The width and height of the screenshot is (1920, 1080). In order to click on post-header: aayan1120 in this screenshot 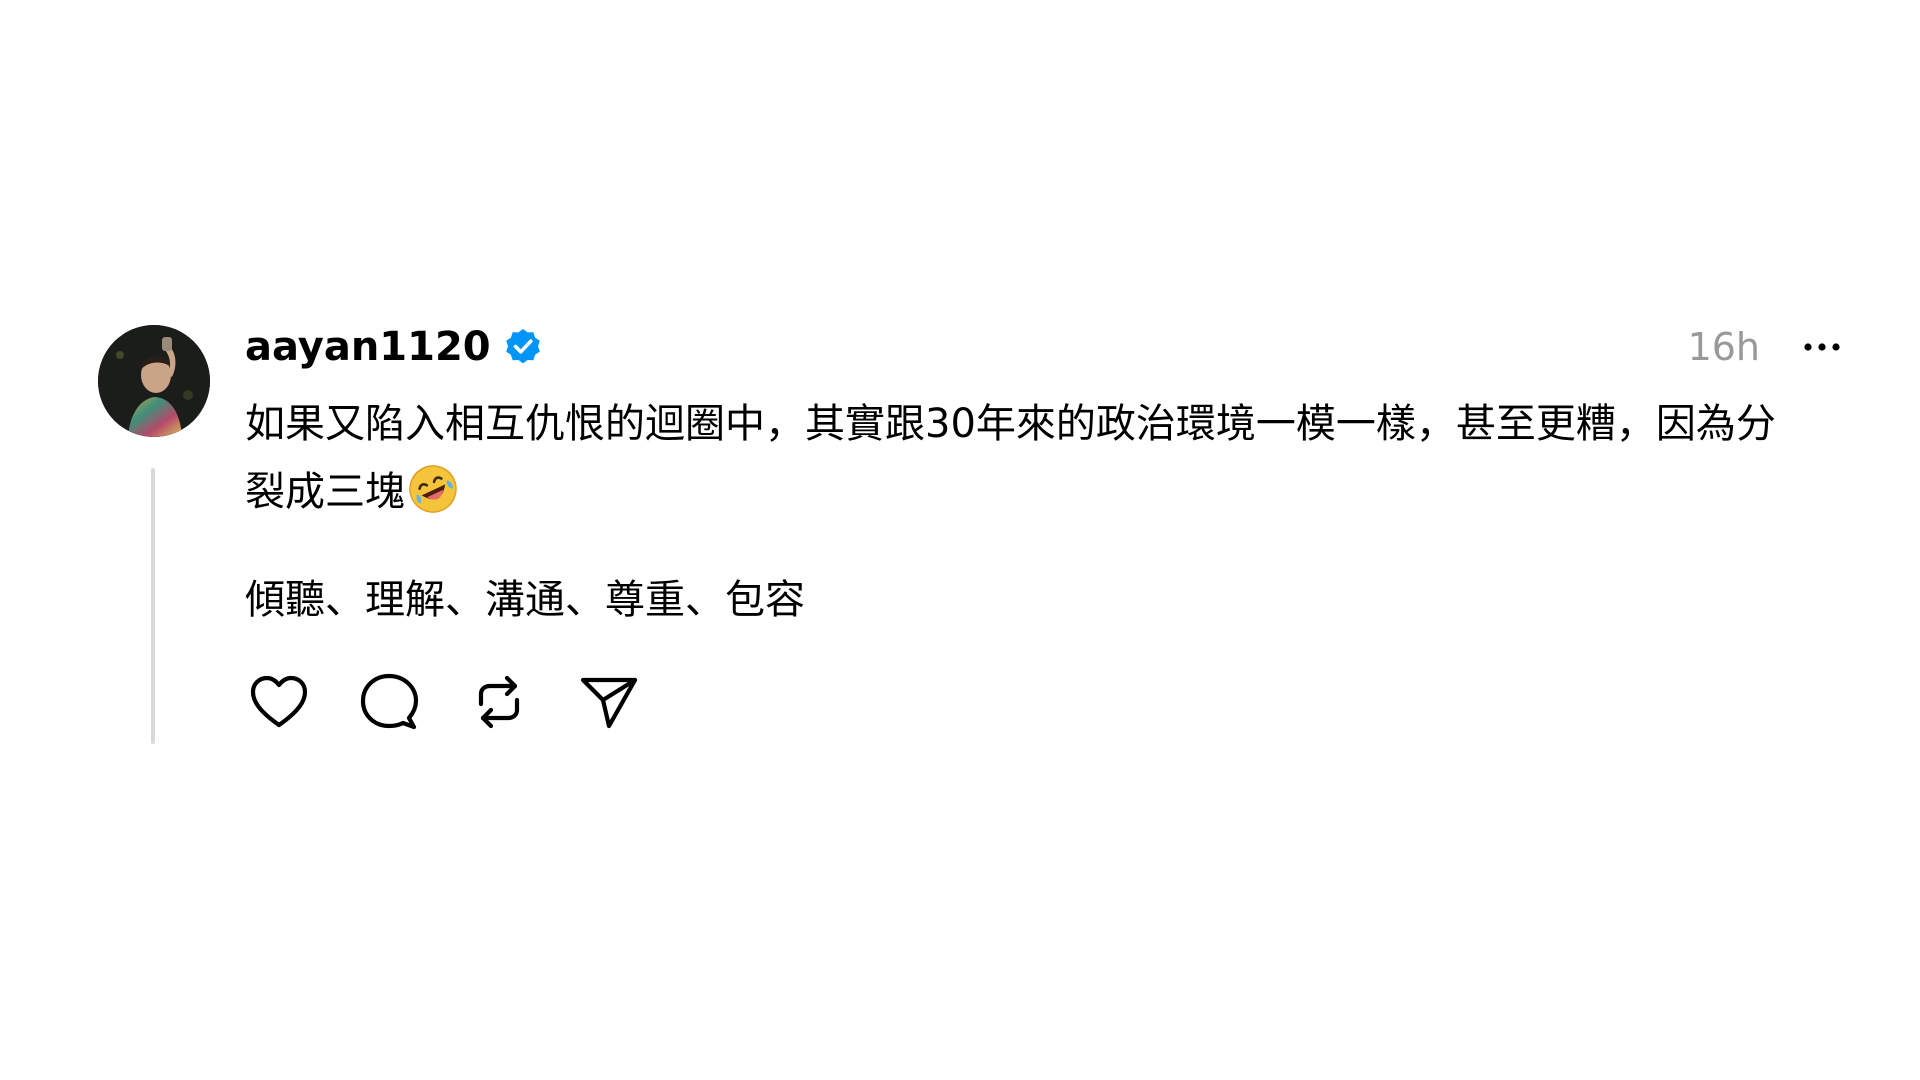, I will do `click(394, 347)`.